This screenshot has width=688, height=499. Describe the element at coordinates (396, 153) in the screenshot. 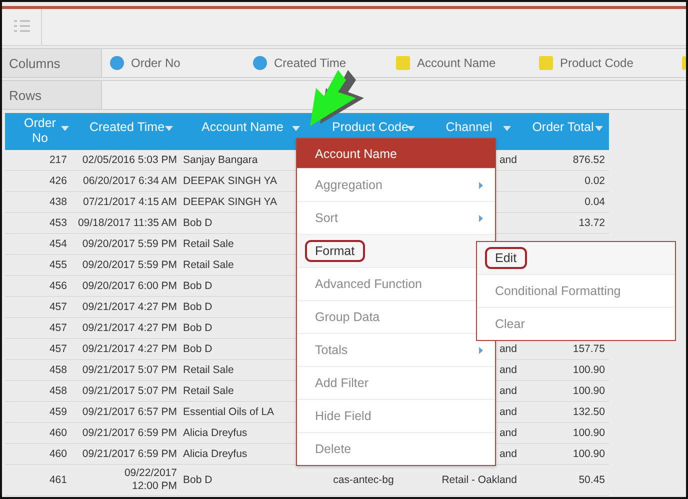

I see `menu-title: Account Name` at that location.